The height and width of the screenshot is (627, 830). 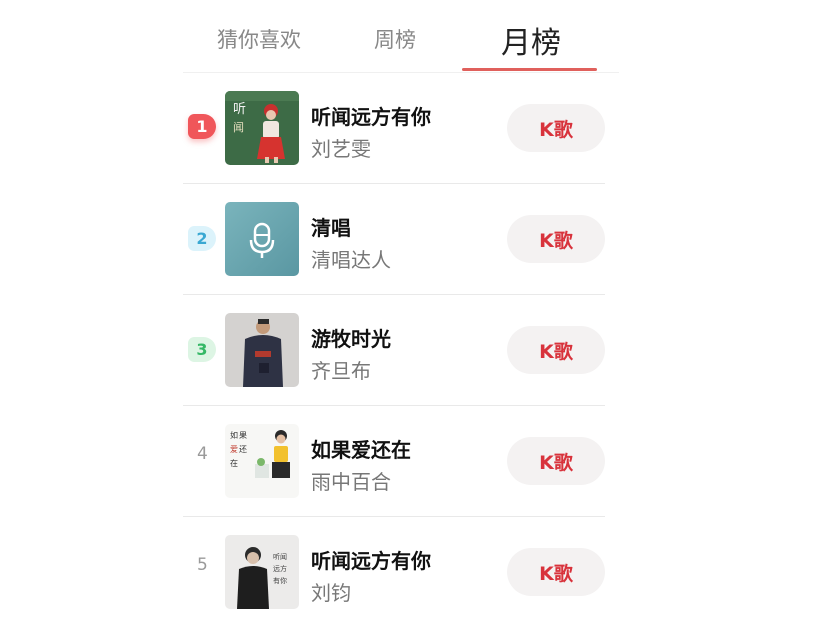 I want to click on svg-text: 果, so click(x=243, y=435).